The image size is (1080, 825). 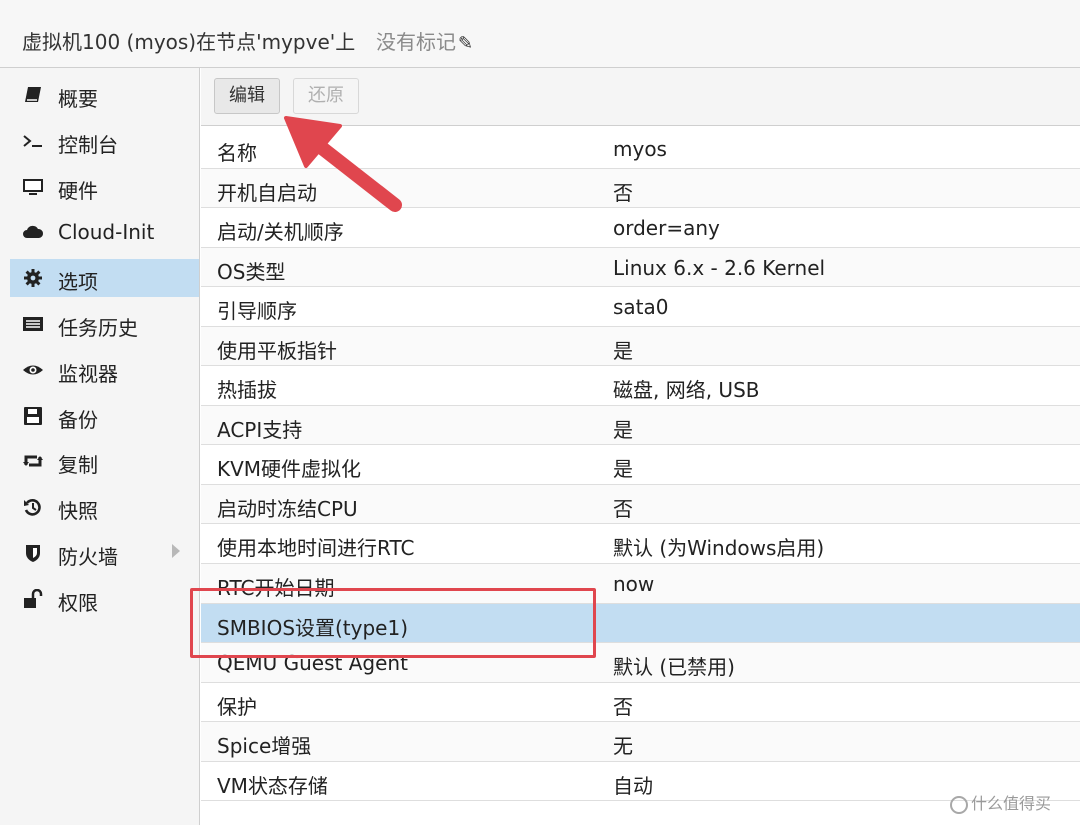 I want to click on option-name: 保护, so click(x=237, y=706).